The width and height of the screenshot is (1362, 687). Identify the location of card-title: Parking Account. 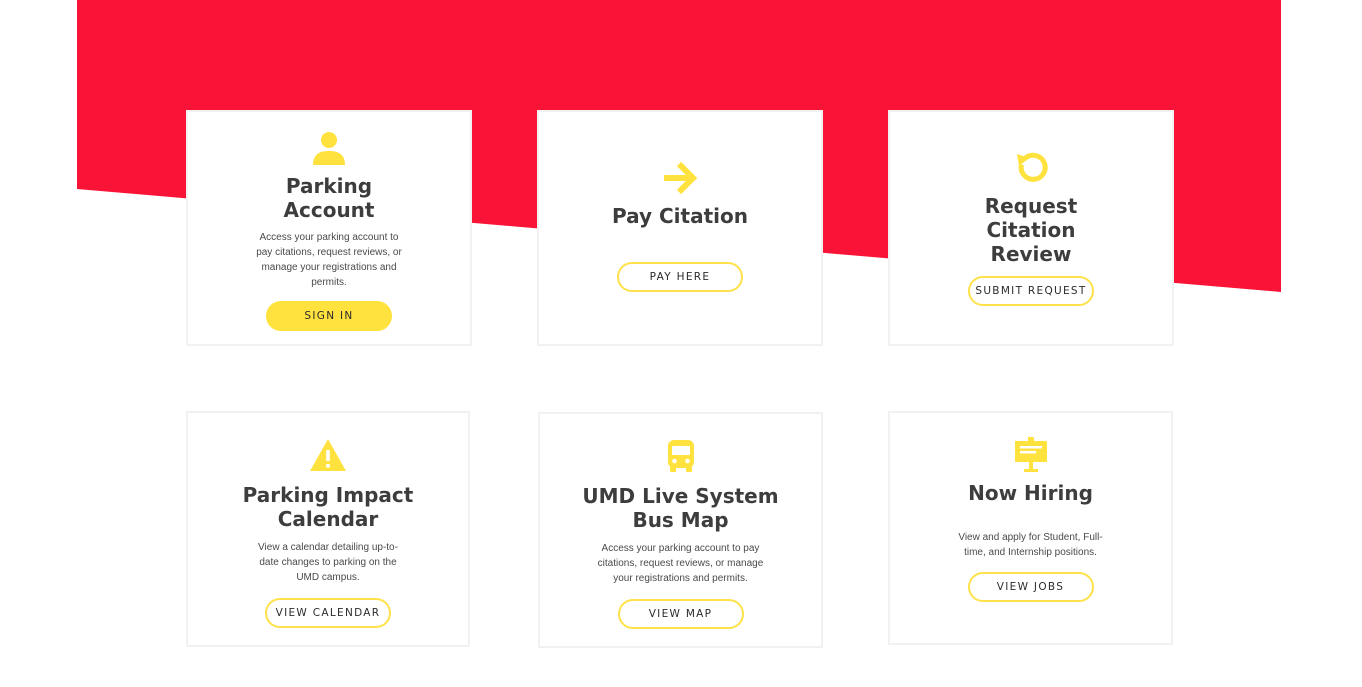
(329, 198).